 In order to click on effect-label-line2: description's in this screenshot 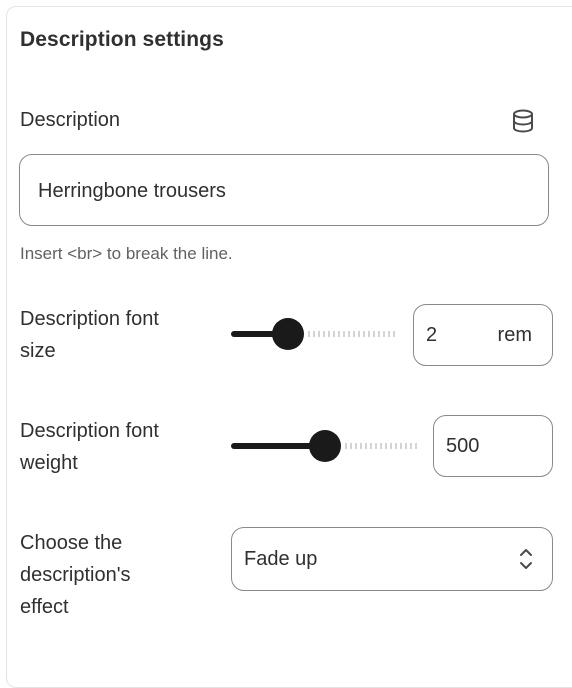, I will do `click(75, 575)`.